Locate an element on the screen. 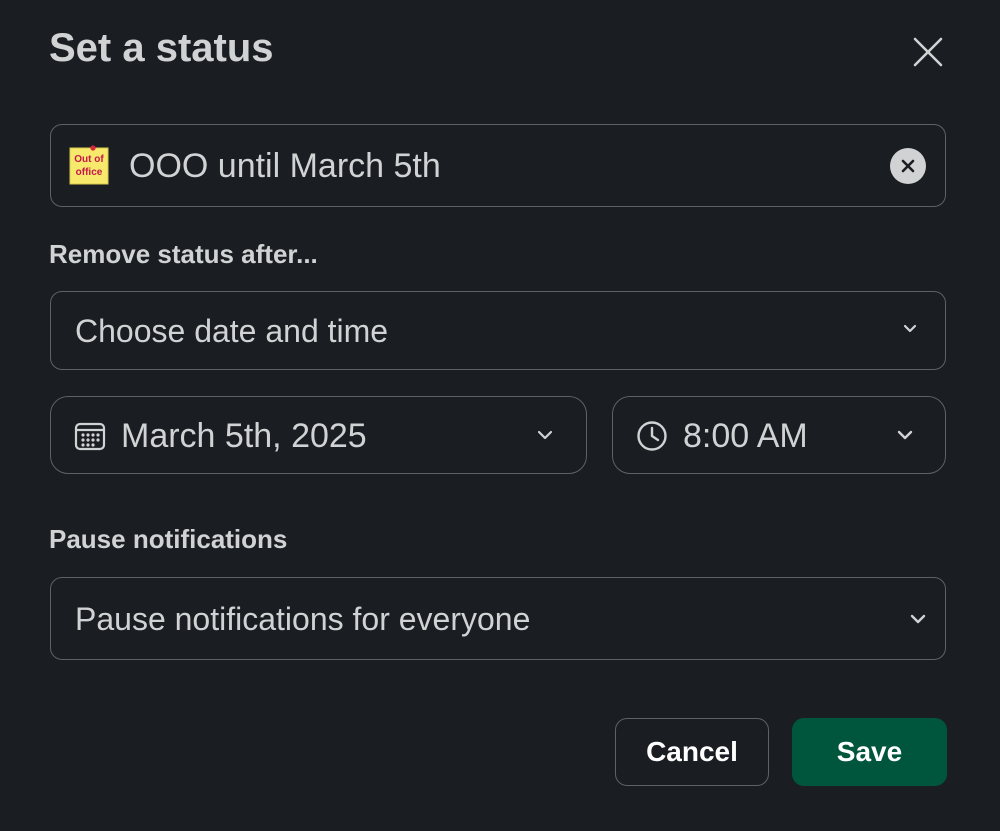  status-emoji-button: Out of office is located at coordinates (89, 165).